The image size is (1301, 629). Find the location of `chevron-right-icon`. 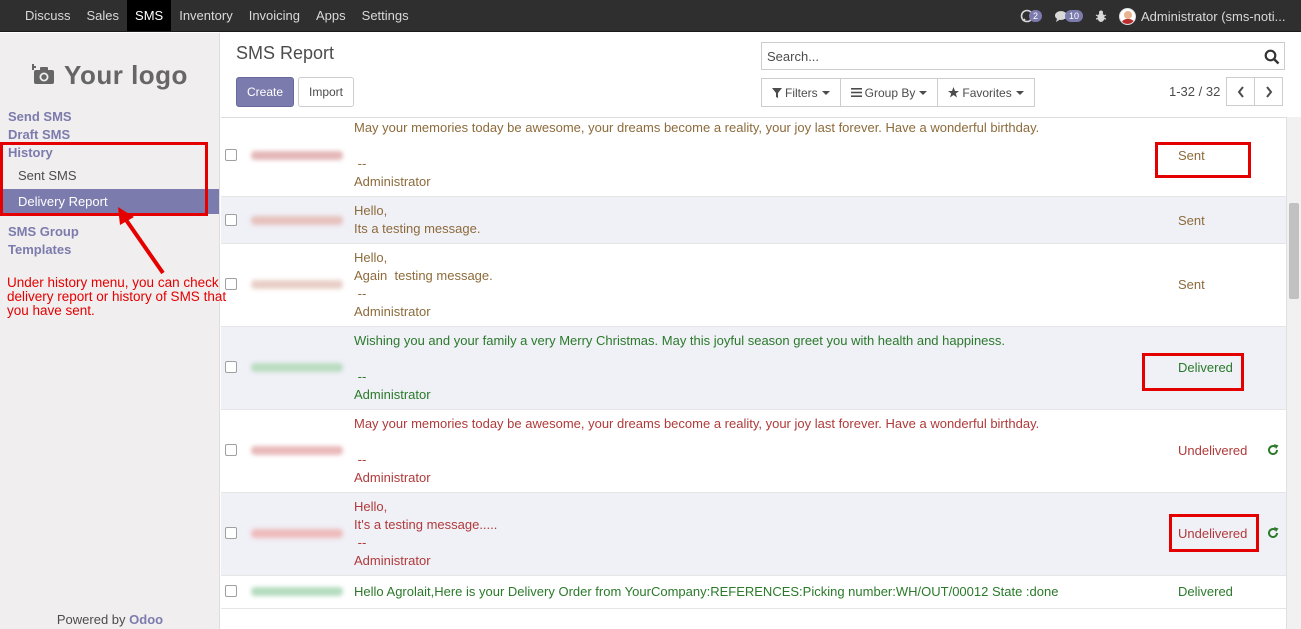

chevron-right-icon is located at coordinates (1268, 91).